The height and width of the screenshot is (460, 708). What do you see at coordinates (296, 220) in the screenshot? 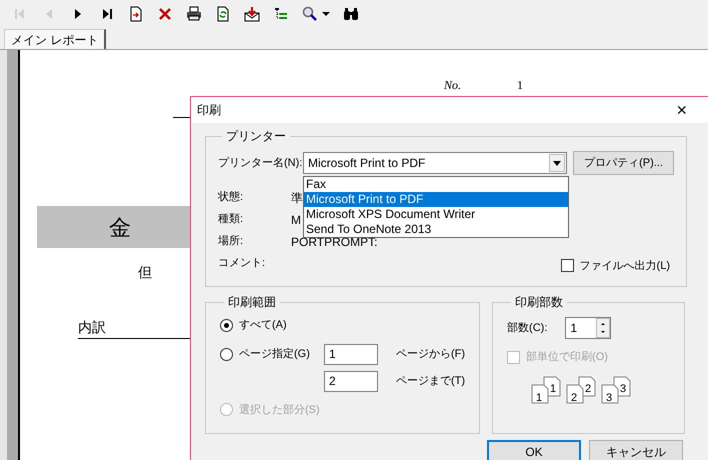
I see `info-value: M` at bounding box center [296, 220].